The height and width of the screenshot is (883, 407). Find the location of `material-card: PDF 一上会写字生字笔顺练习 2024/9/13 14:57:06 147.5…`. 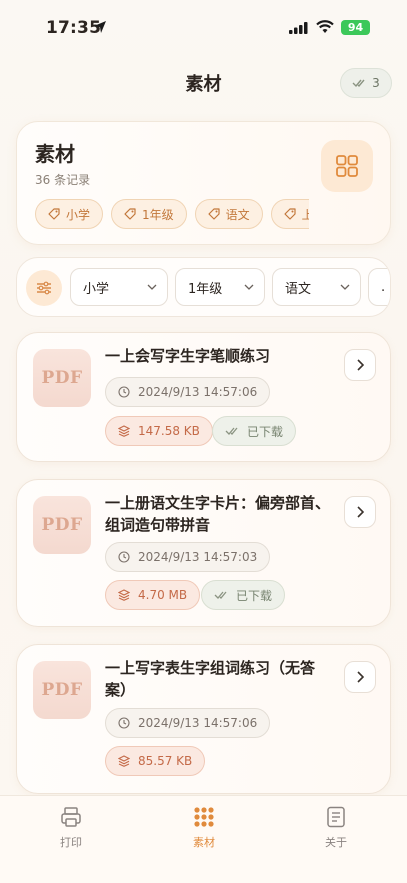

material-card: PDF 一上会写字生字笔顺练习 2024/9/13 14:57:06 147.5… is located at coordinates (203, 397).